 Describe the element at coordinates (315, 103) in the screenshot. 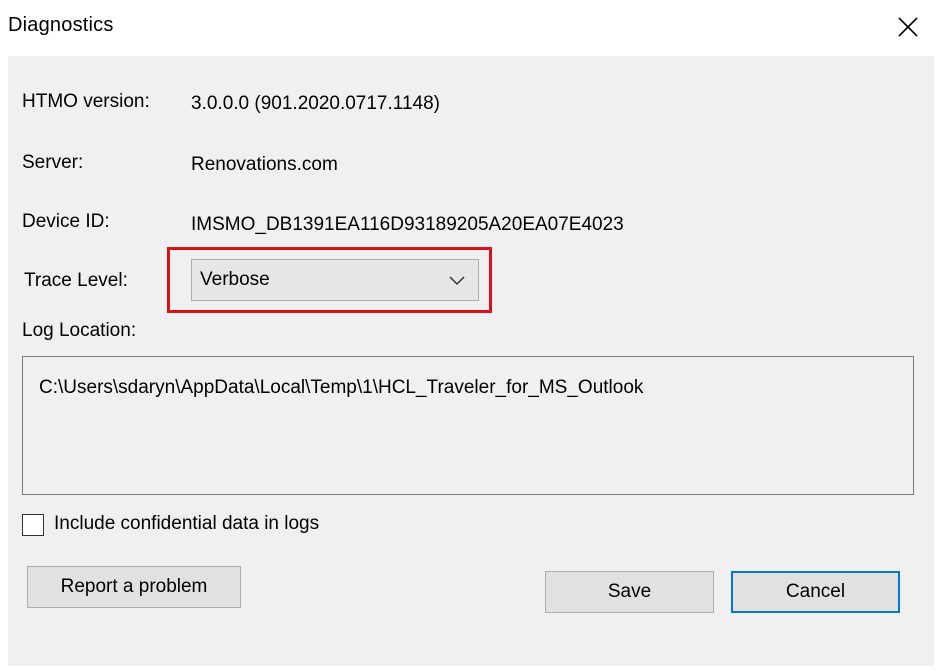

I see `htmo-version-value: 3.0.0.0 (901.2020.0717.1148)` at that location.